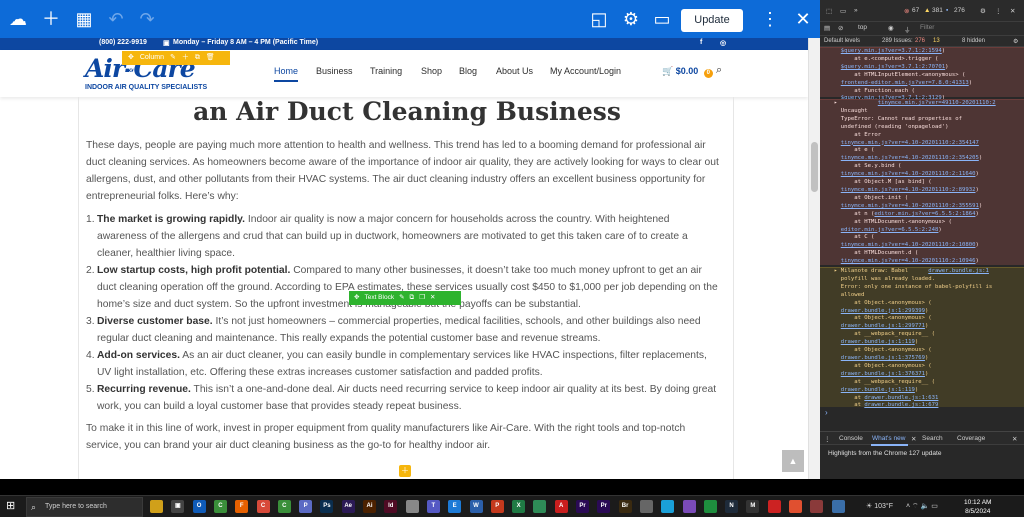 The width and height of the screenshot is (1024, 517). What do you see at coordinates (732, 506) in the screenshot?
I see `notes-icon: N` at bounding box center [732, 506].